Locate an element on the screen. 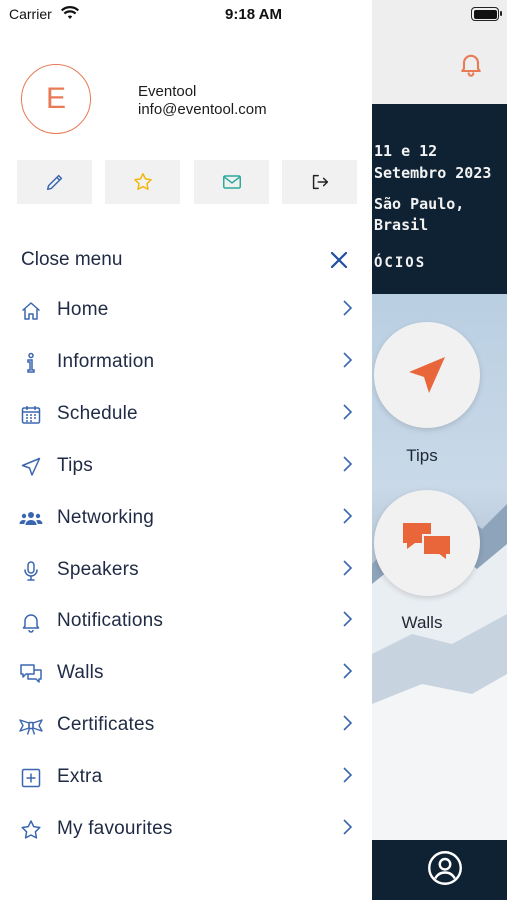 The height and width of the screenshot is (900, 507). user-name: Eventool is located at coordinates (167, 91).